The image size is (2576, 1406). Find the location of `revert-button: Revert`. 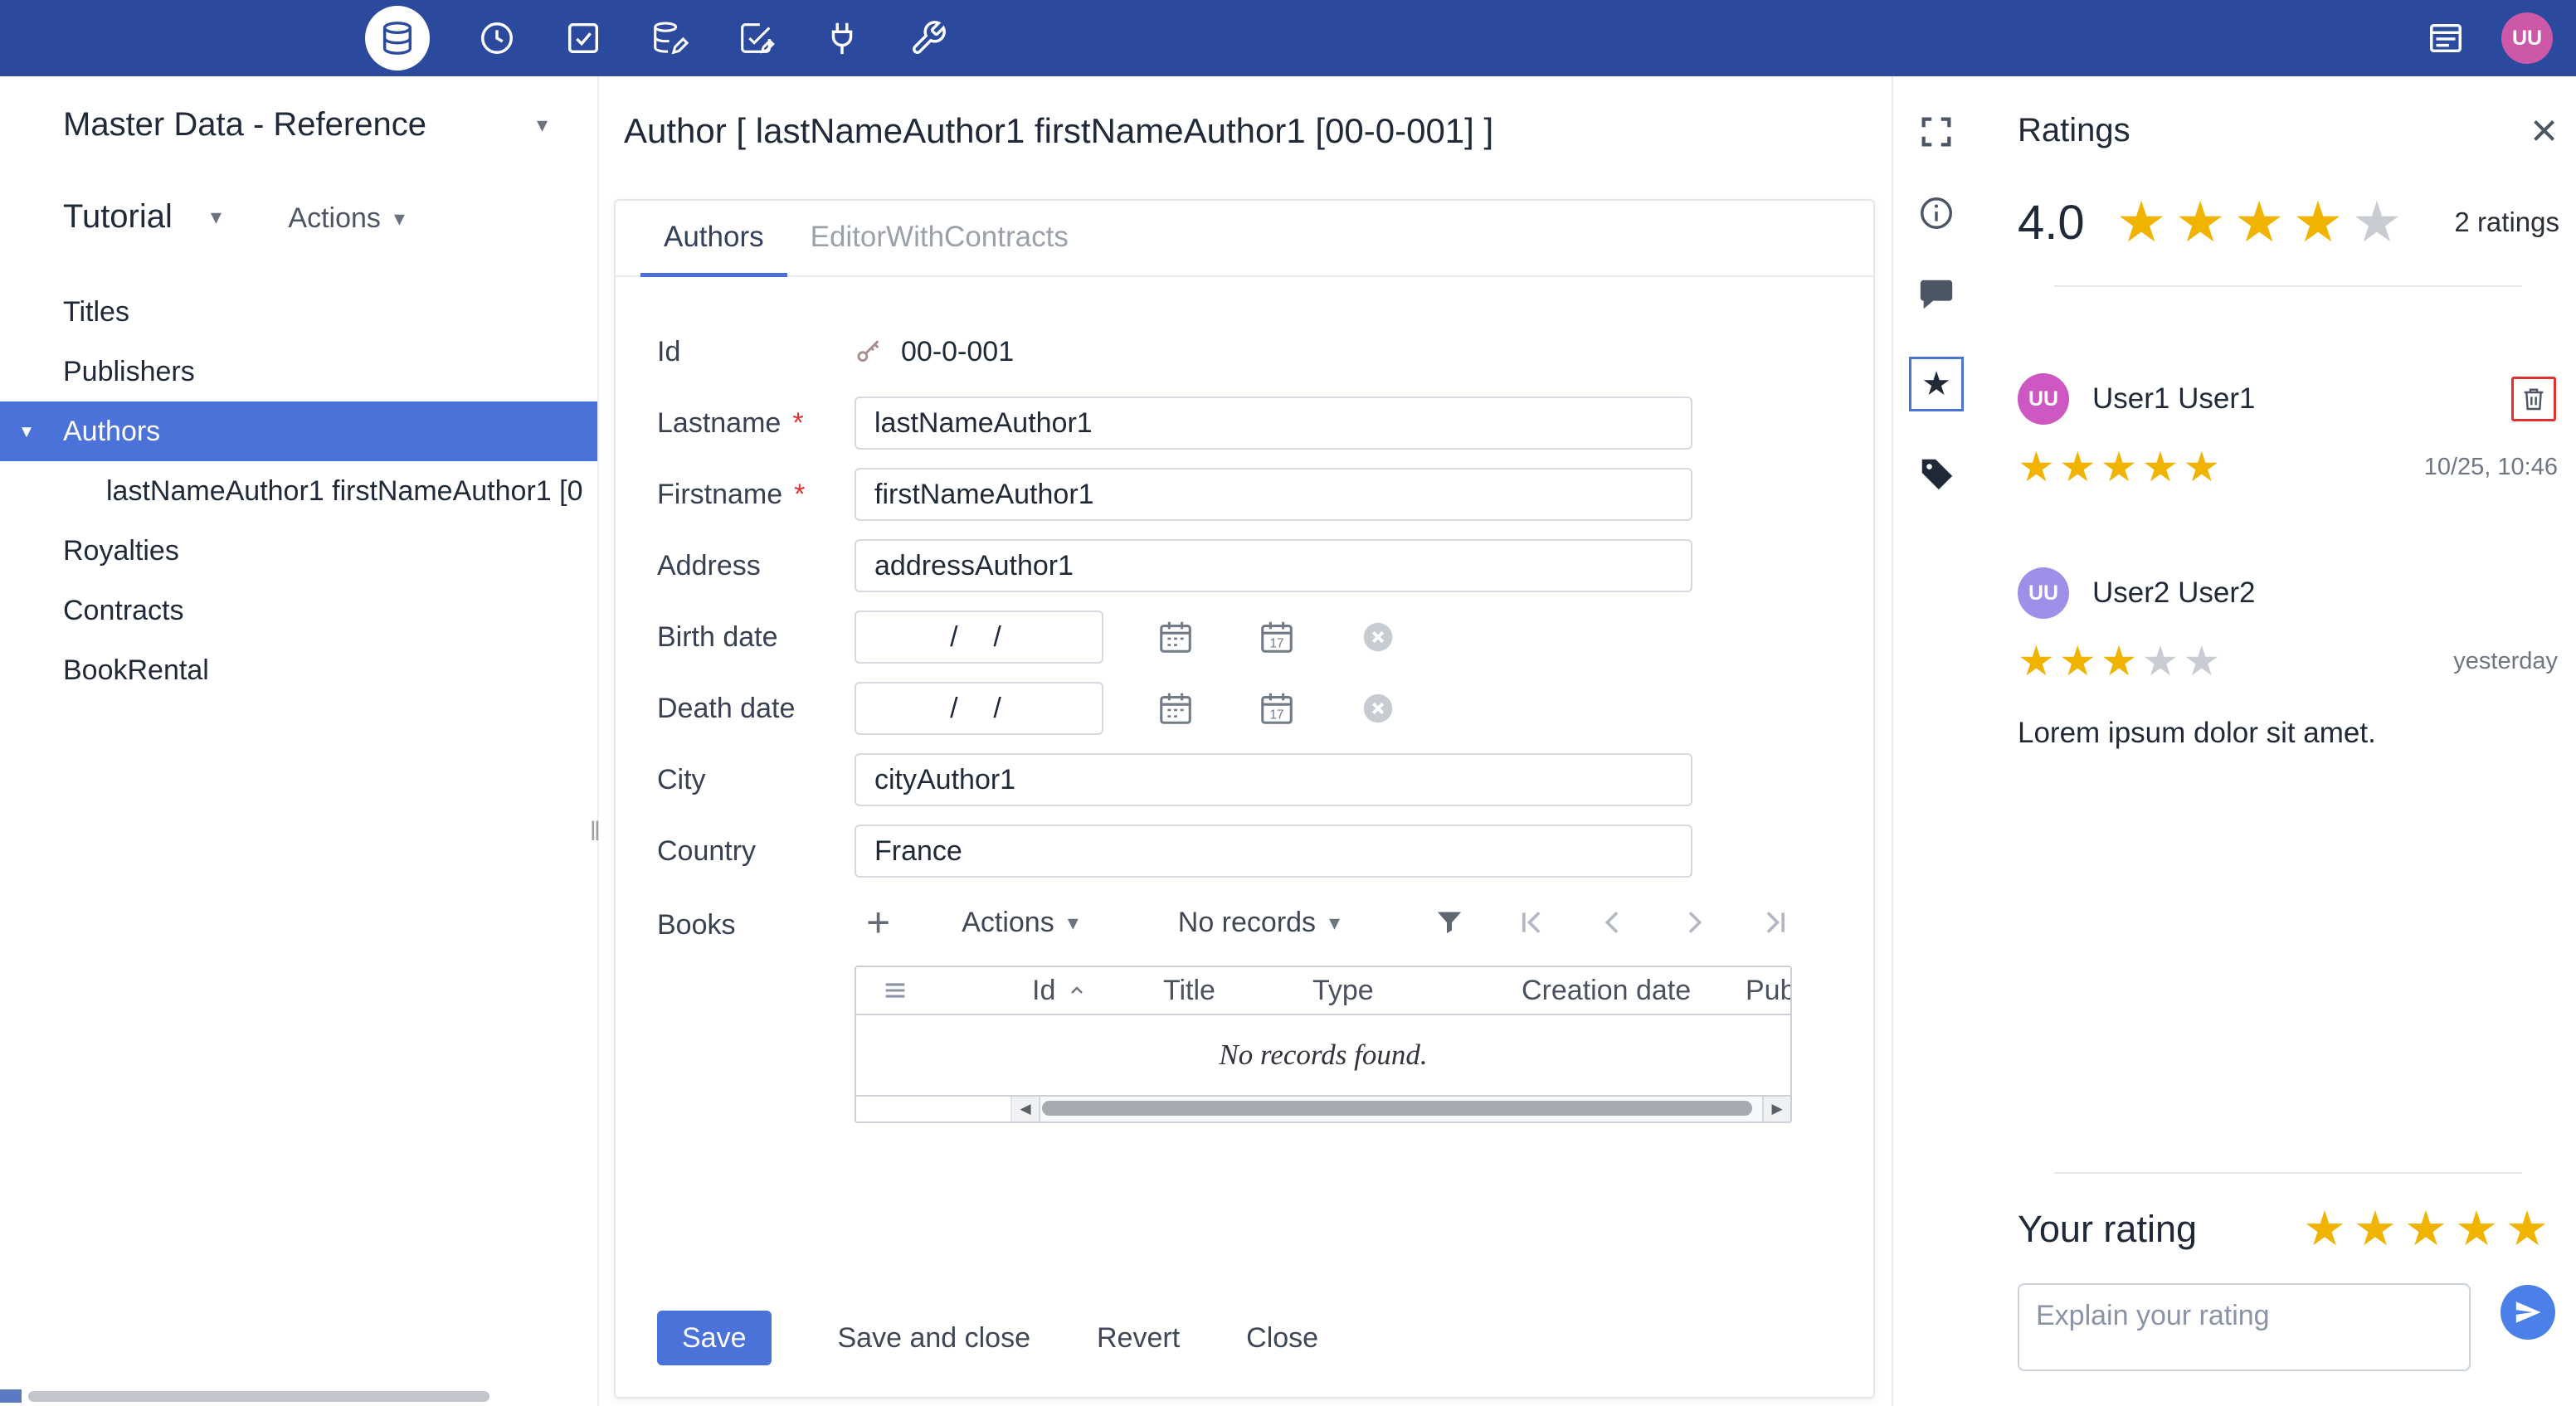

revert-button: Revert is located at coordinates (1138, 1338).